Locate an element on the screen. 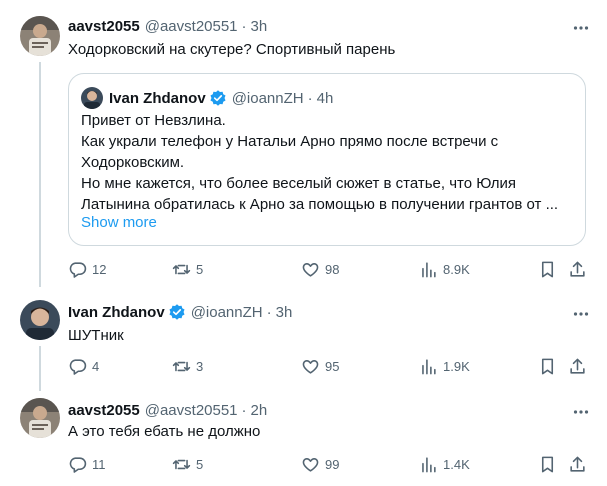 The image size is (607, 486). like-count: 98 is located at coordinates (332, 269).